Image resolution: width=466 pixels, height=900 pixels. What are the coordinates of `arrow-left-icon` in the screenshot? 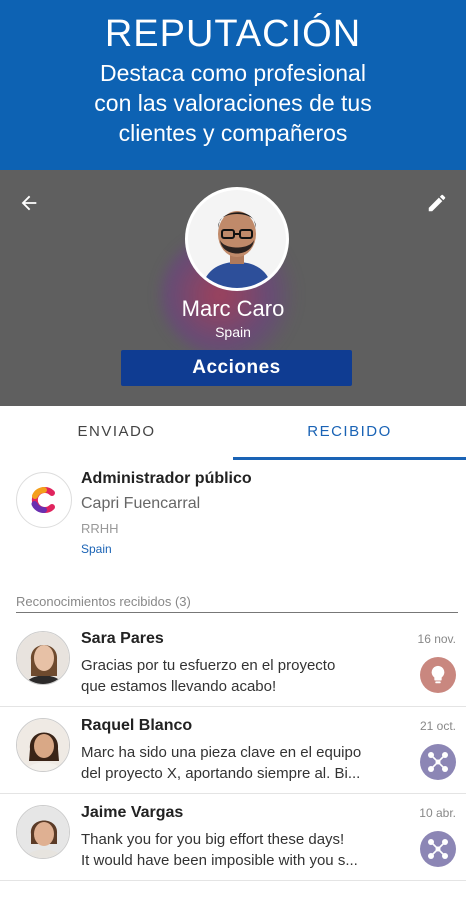 It's located at (29, 203).